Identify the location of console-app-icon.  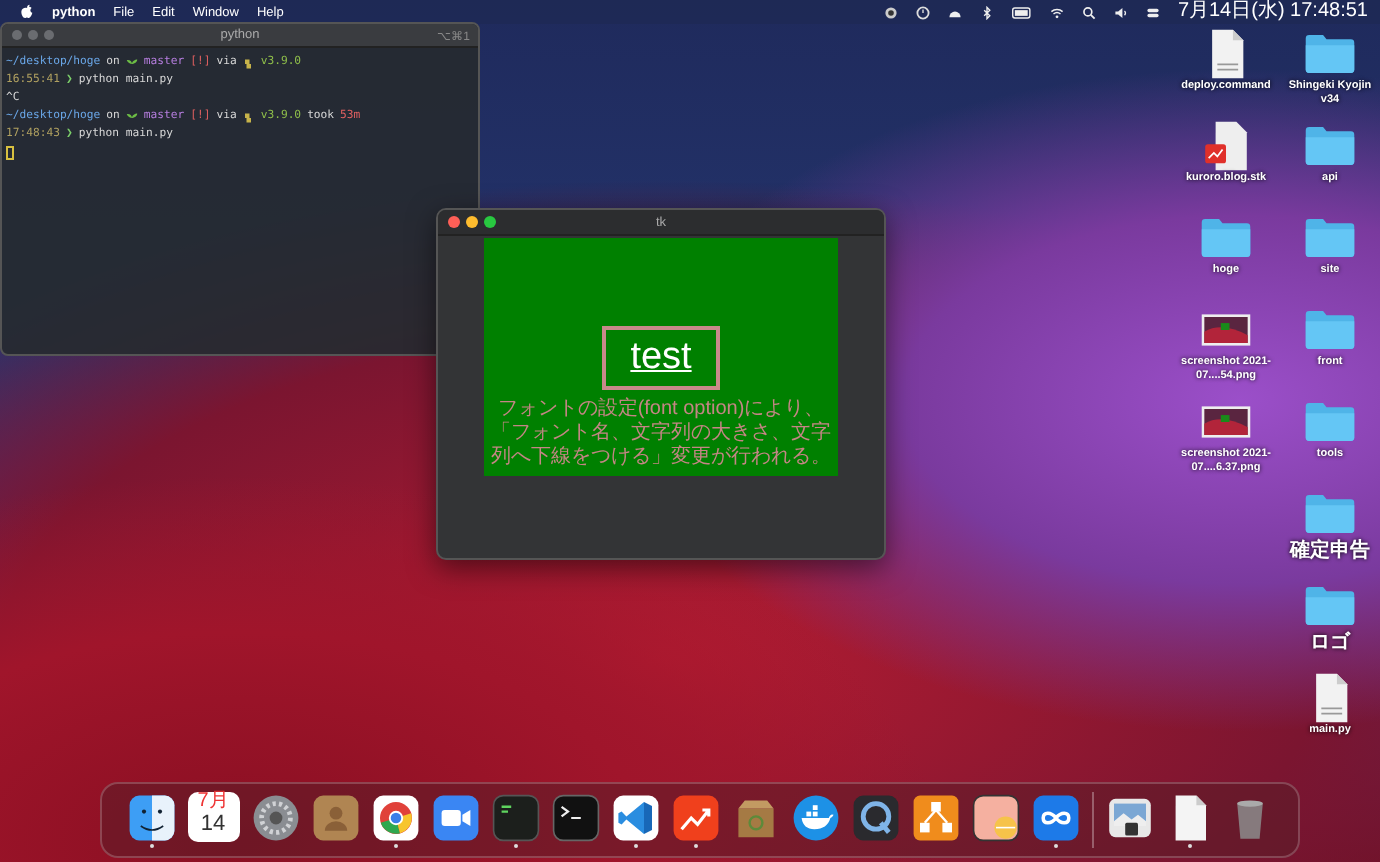
(515, 817).